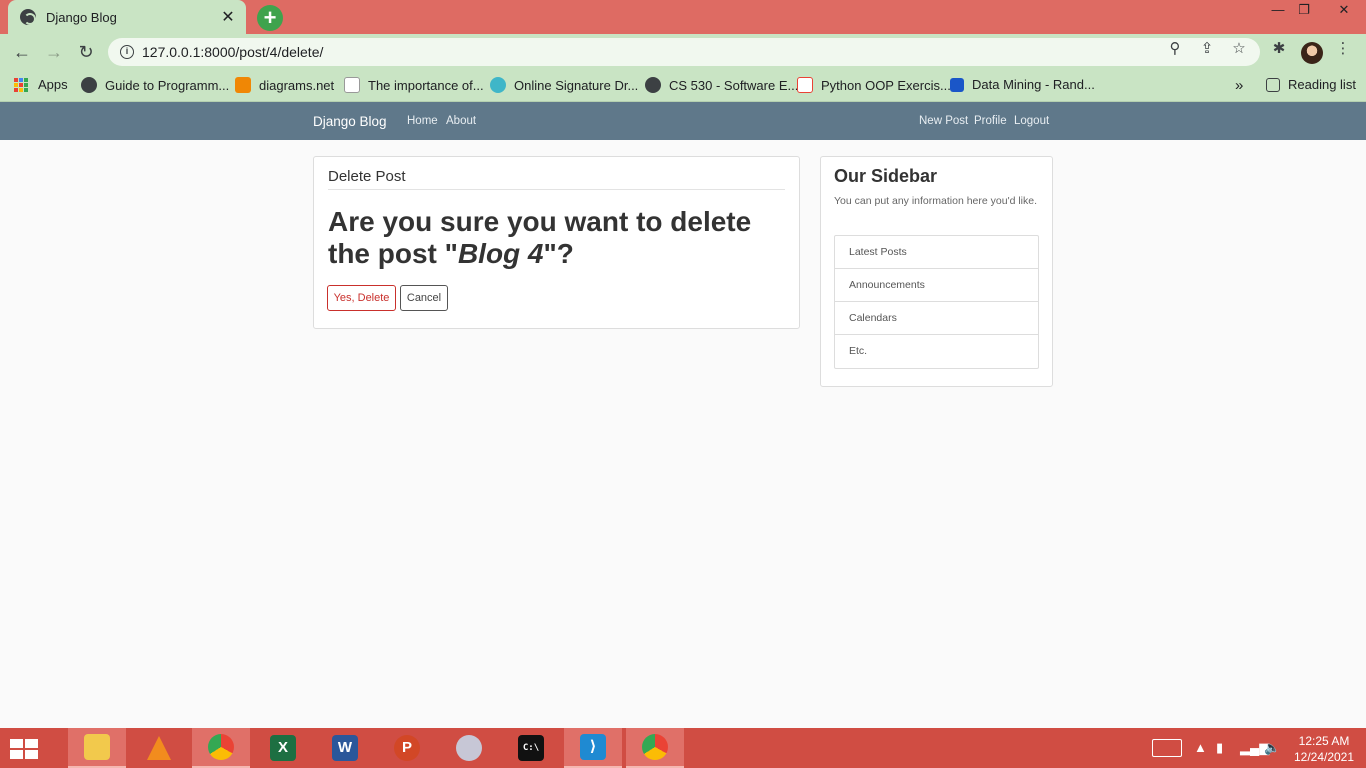  I want to click on extensions-icon: ✱, so click(1279, 49).